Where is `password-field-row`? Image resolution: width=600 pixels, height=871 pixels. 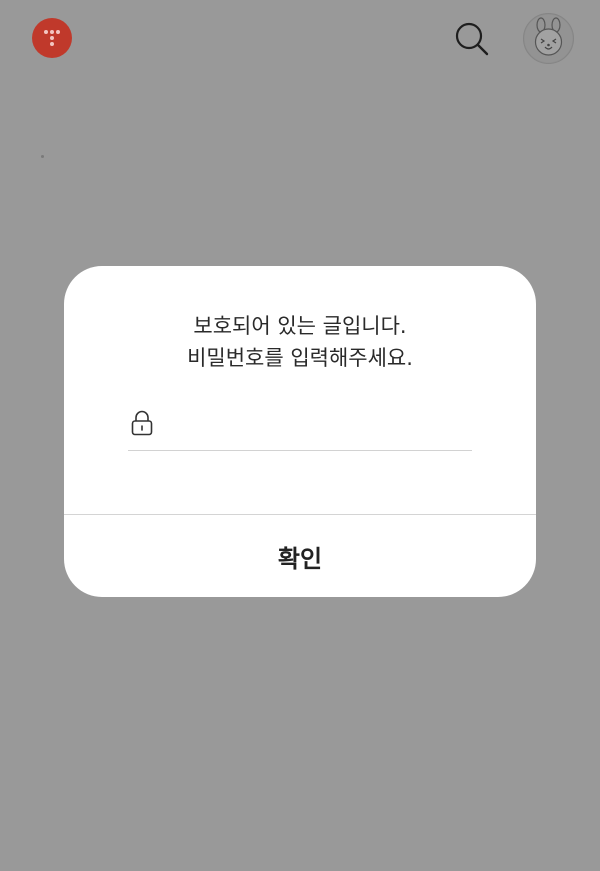 password-field-row is located at coordinates (300, 427).